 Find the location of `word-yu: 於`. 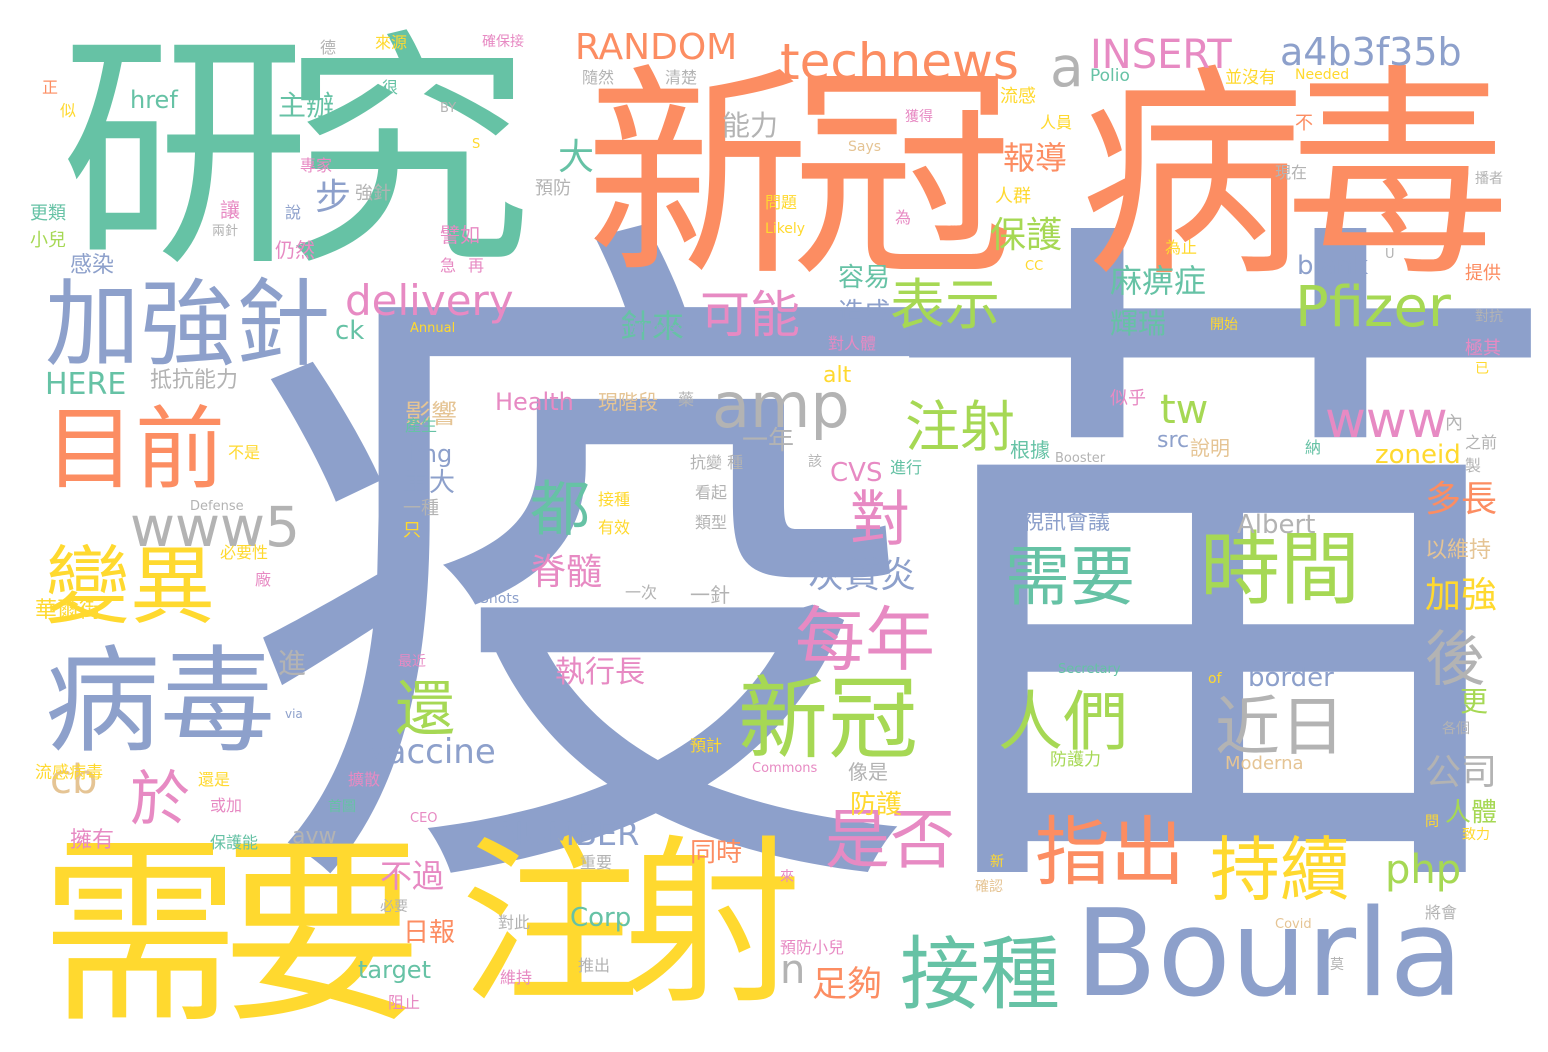

word-yu: 於 is located at coordinates (160, 800).